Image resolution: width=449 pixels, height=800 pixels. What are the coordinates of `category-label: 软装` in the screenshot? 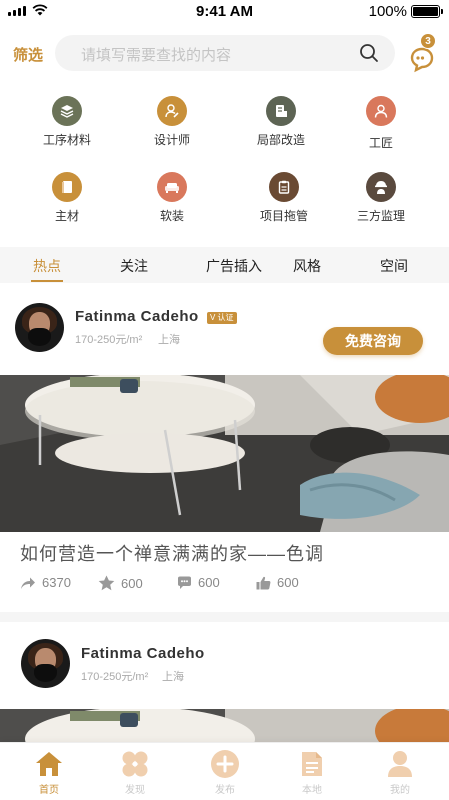 It's located at (171, 216).